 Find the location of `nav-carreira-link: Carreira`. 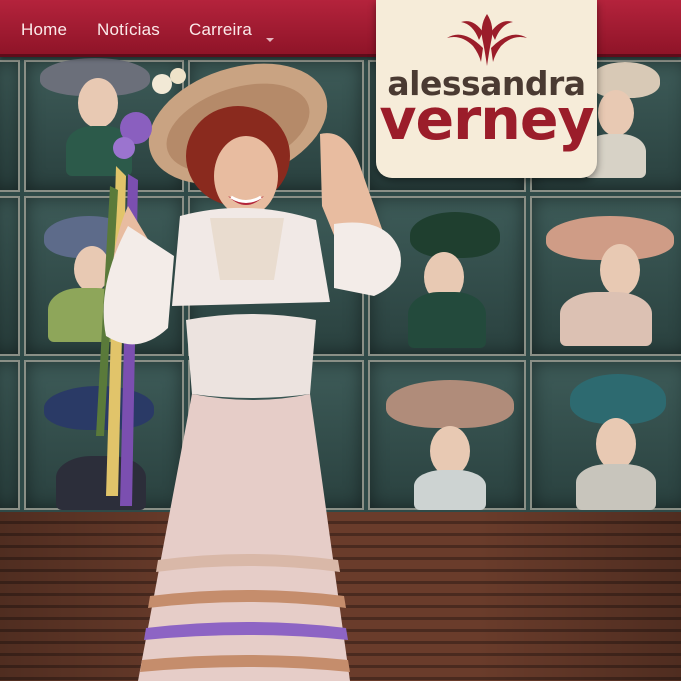

nav-carreira-link: Carreira is located at coordinates (220, 30).